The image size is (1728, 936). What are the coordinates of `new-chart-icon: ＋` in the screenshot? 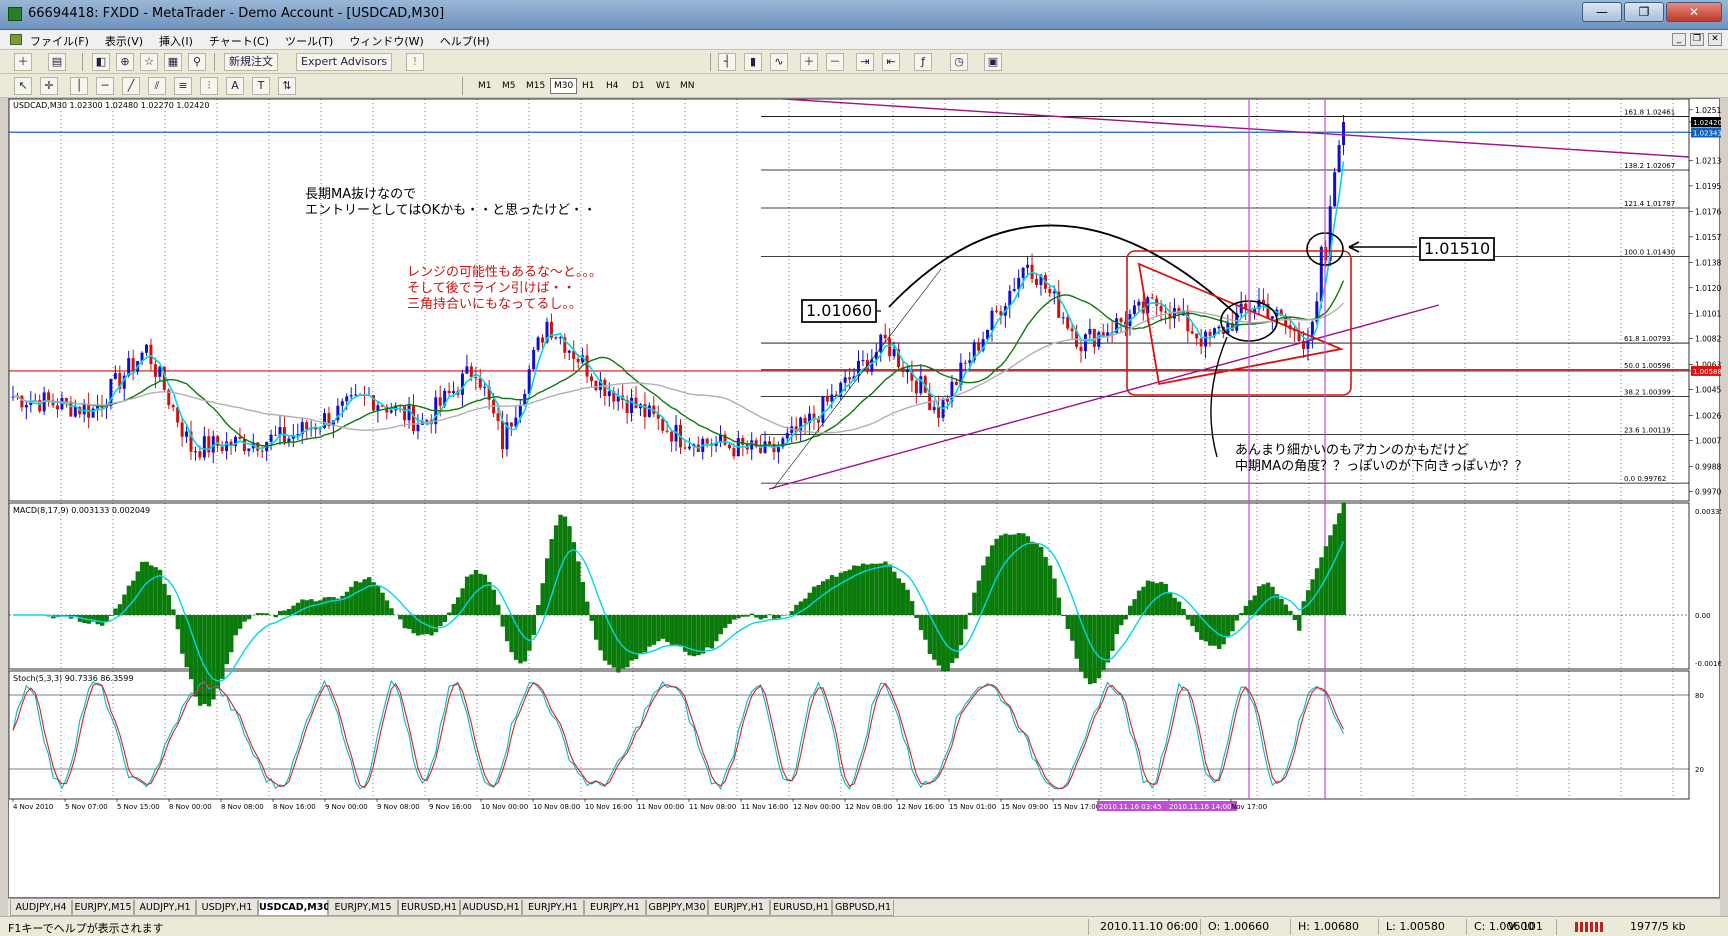 It's located at (23, 62).